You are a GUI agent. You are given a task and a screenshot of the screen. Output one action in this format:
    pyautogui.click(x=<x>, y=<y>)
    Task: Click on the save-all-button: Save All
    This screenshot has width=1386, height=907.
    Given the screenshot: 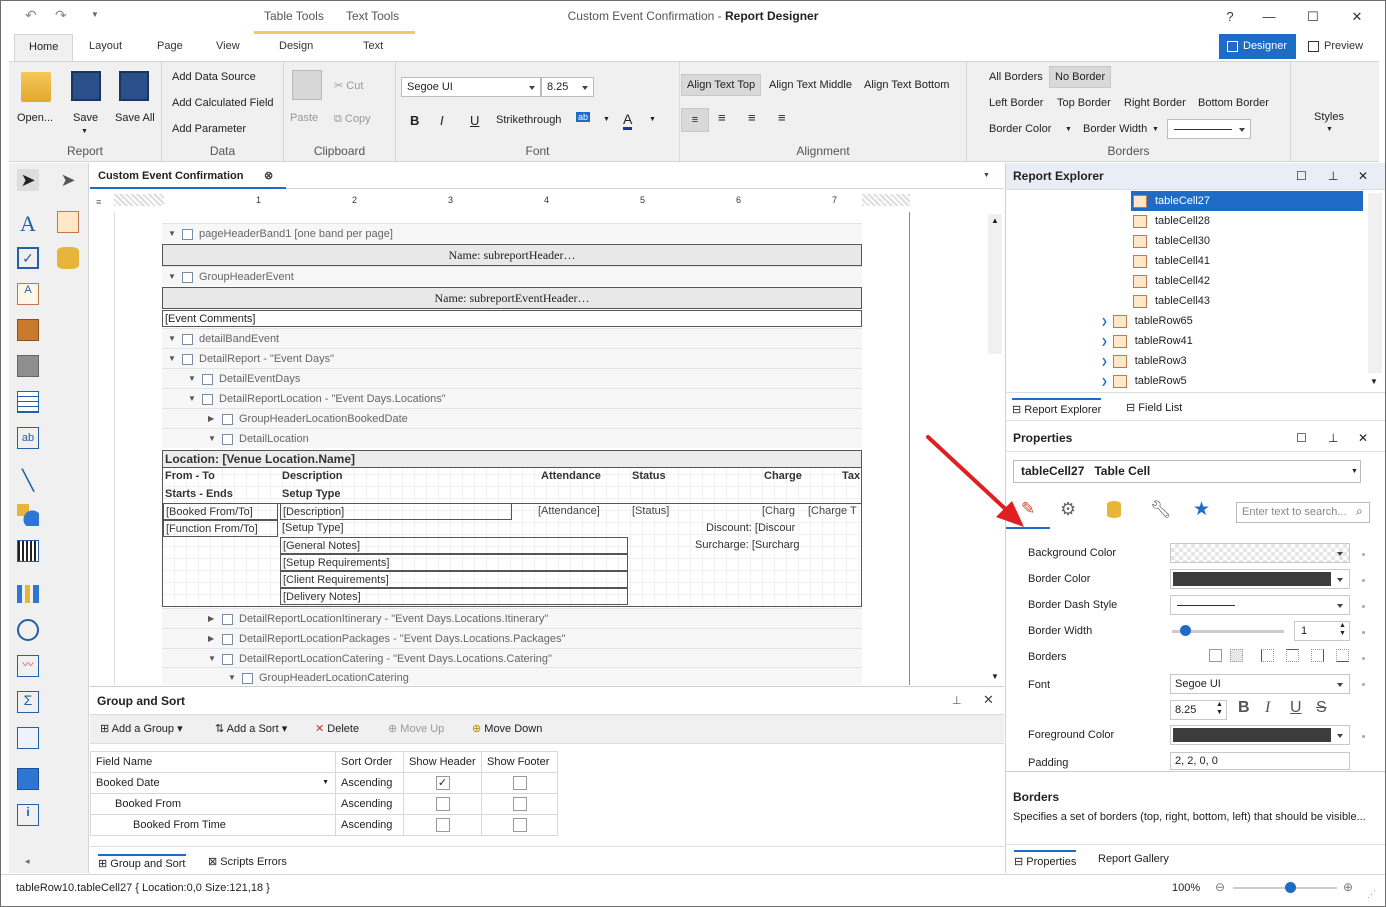 What is the action you would take?
    pyautogui.click(x=135, y=118)
    